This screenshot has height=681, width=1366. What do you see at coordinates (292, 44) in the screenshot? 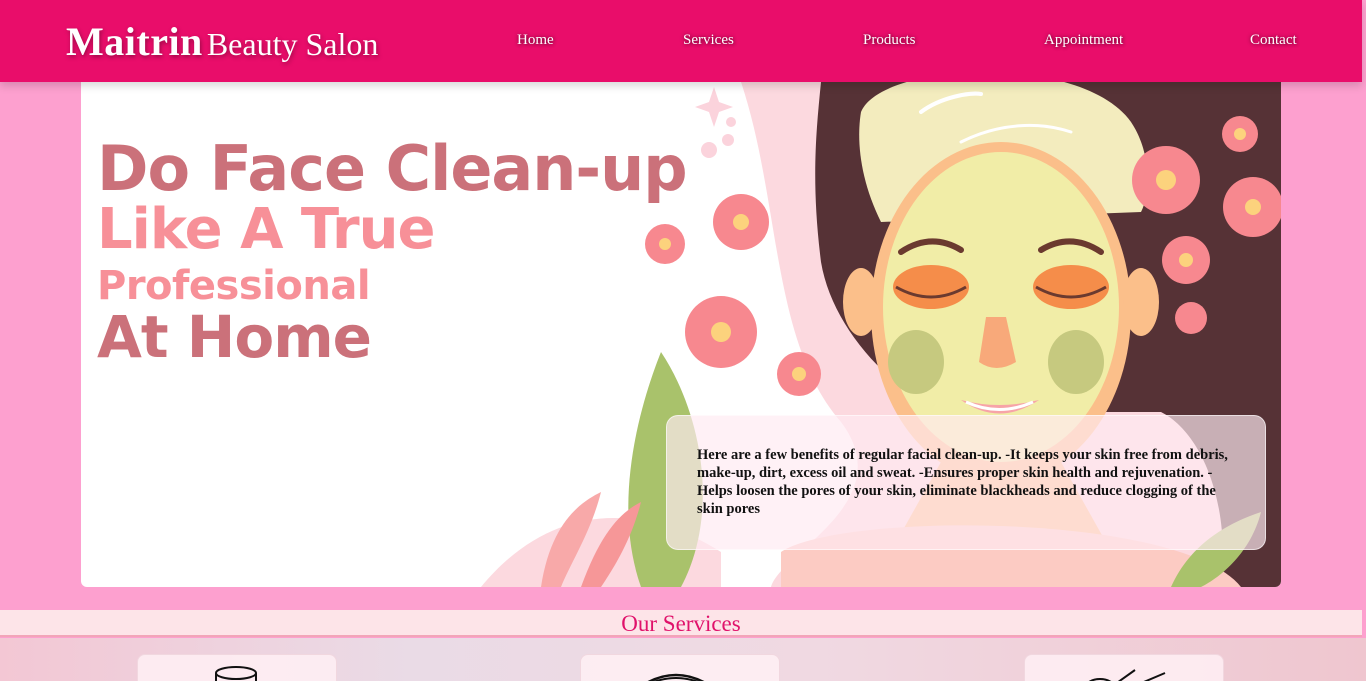
I see `brand-tagline: Beauty Salon` at bounding box center [292, 44].